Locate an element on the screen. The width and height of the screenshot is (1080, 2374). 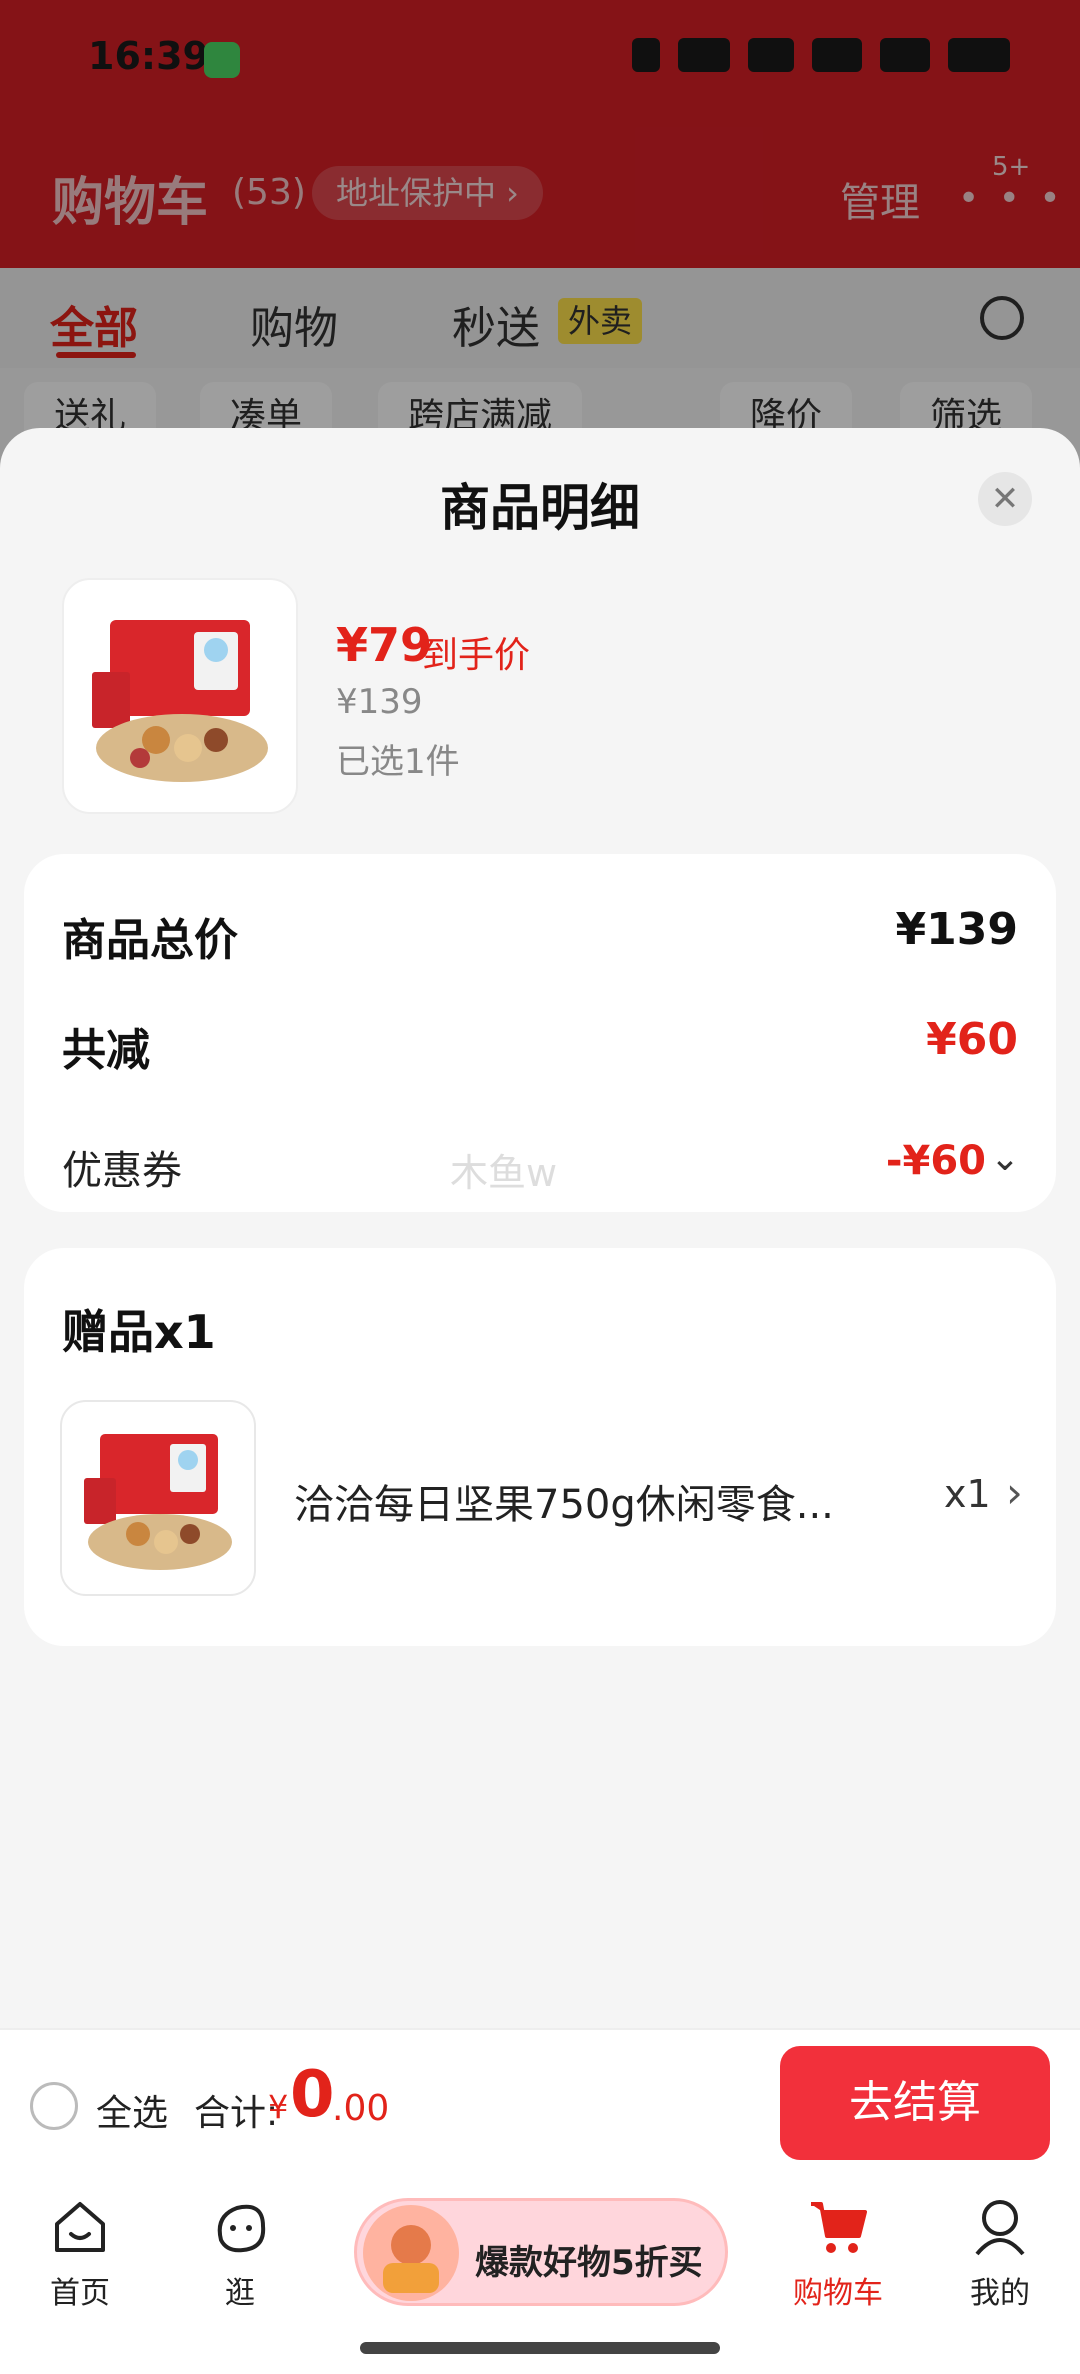
coupon-label: 优惠券 is located at coordinates (122, 1171).